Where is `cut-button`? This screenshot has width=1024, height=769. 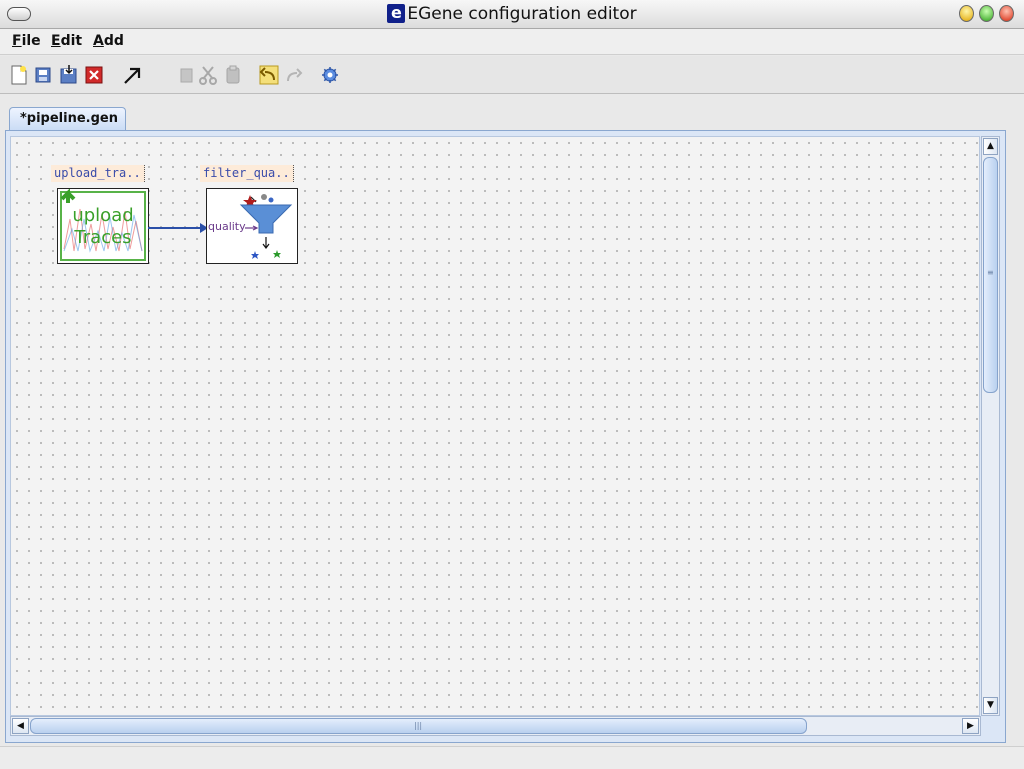
cut-button is located at coordinates (208, 75).